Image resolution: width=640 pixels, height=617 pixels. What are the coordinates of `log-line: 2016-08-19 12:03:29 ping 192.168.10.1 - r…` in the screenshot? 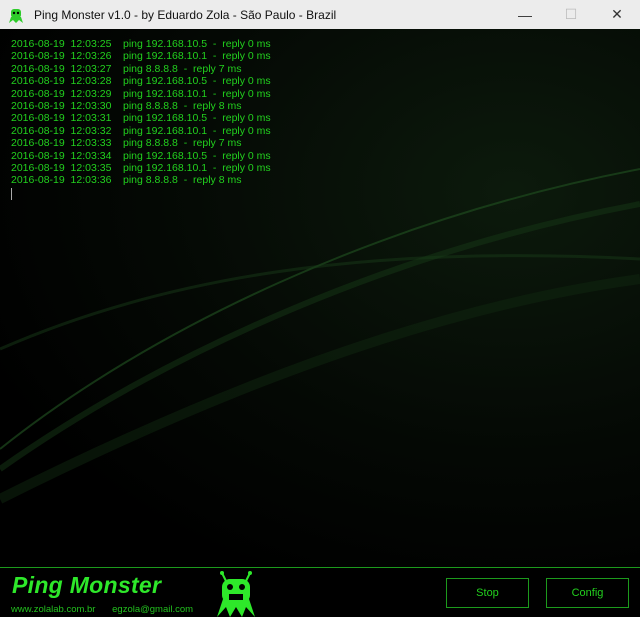 It's located at (141, 94).